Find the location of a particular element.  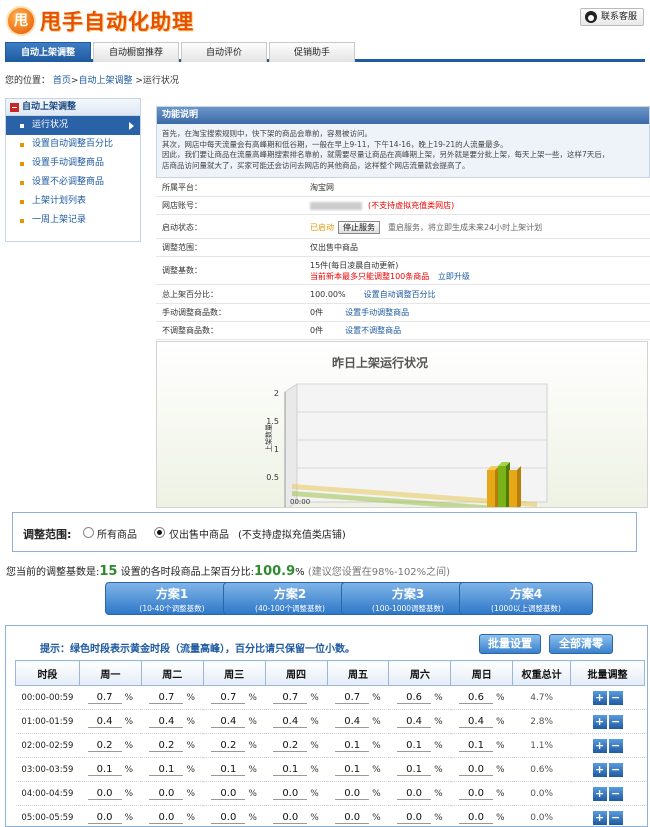

stop-service-button: 停止服务 is located at coordinates (359, 227).